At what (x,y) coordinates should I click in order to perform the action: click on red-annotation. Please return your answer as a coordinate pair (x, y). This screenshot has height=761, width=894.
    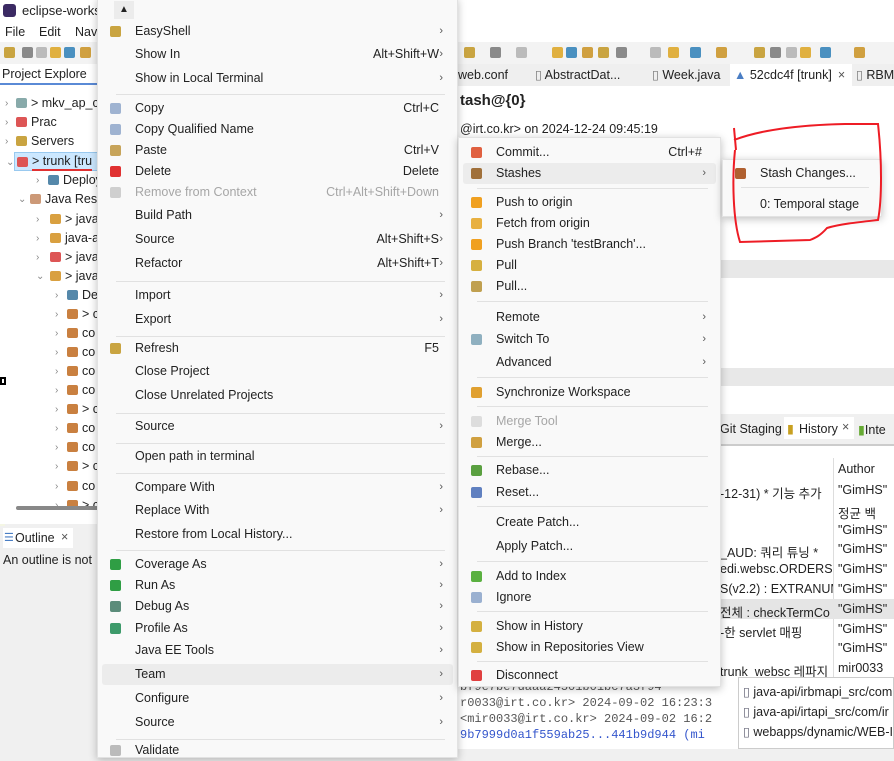
    Looking at the image, I should click on (807, 183).